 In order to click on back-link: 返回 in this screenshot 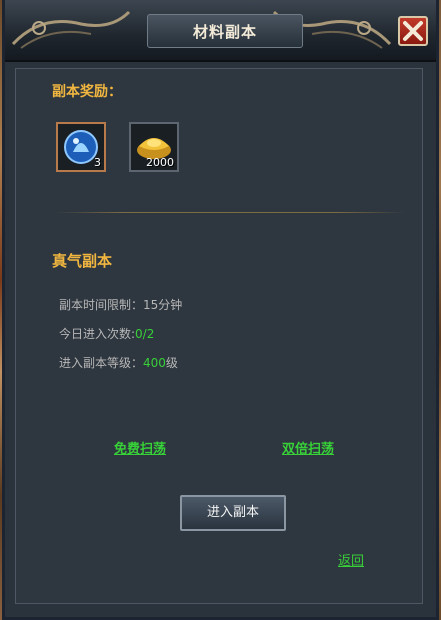, I will do `click(351, 559)`.